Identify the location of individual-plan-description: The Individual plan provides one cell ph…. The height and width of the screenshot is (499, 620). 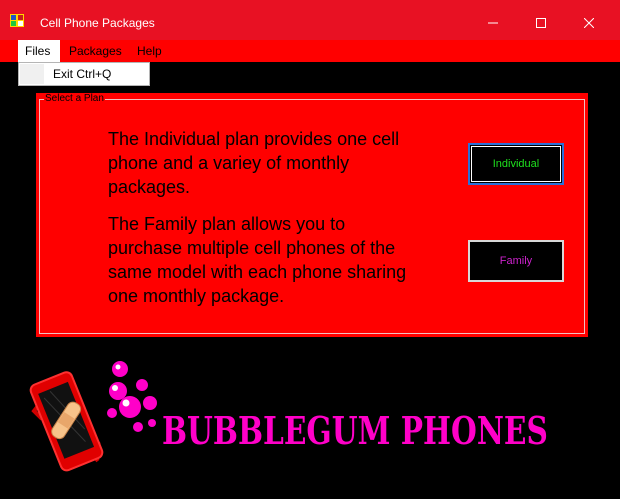
(254, 163).